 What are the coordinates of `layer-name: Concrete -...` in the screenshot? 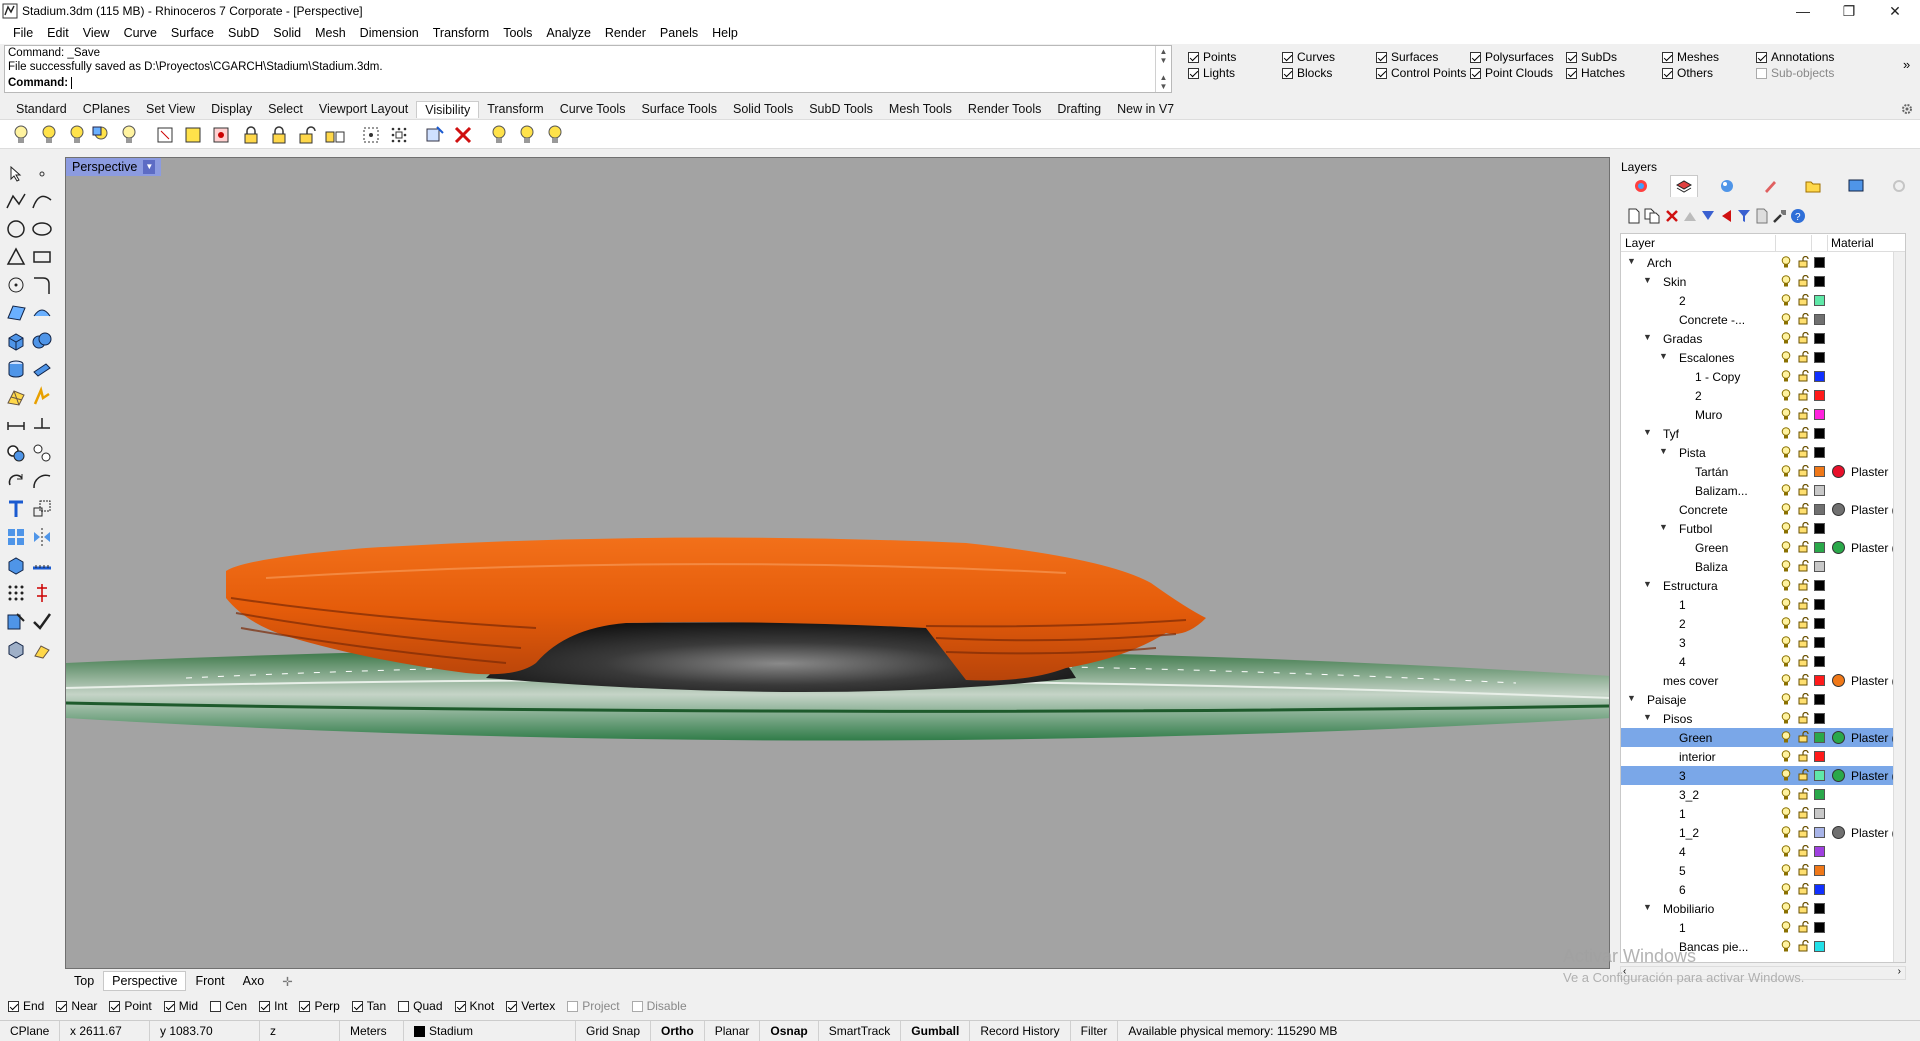 It's located at (1712, 320).